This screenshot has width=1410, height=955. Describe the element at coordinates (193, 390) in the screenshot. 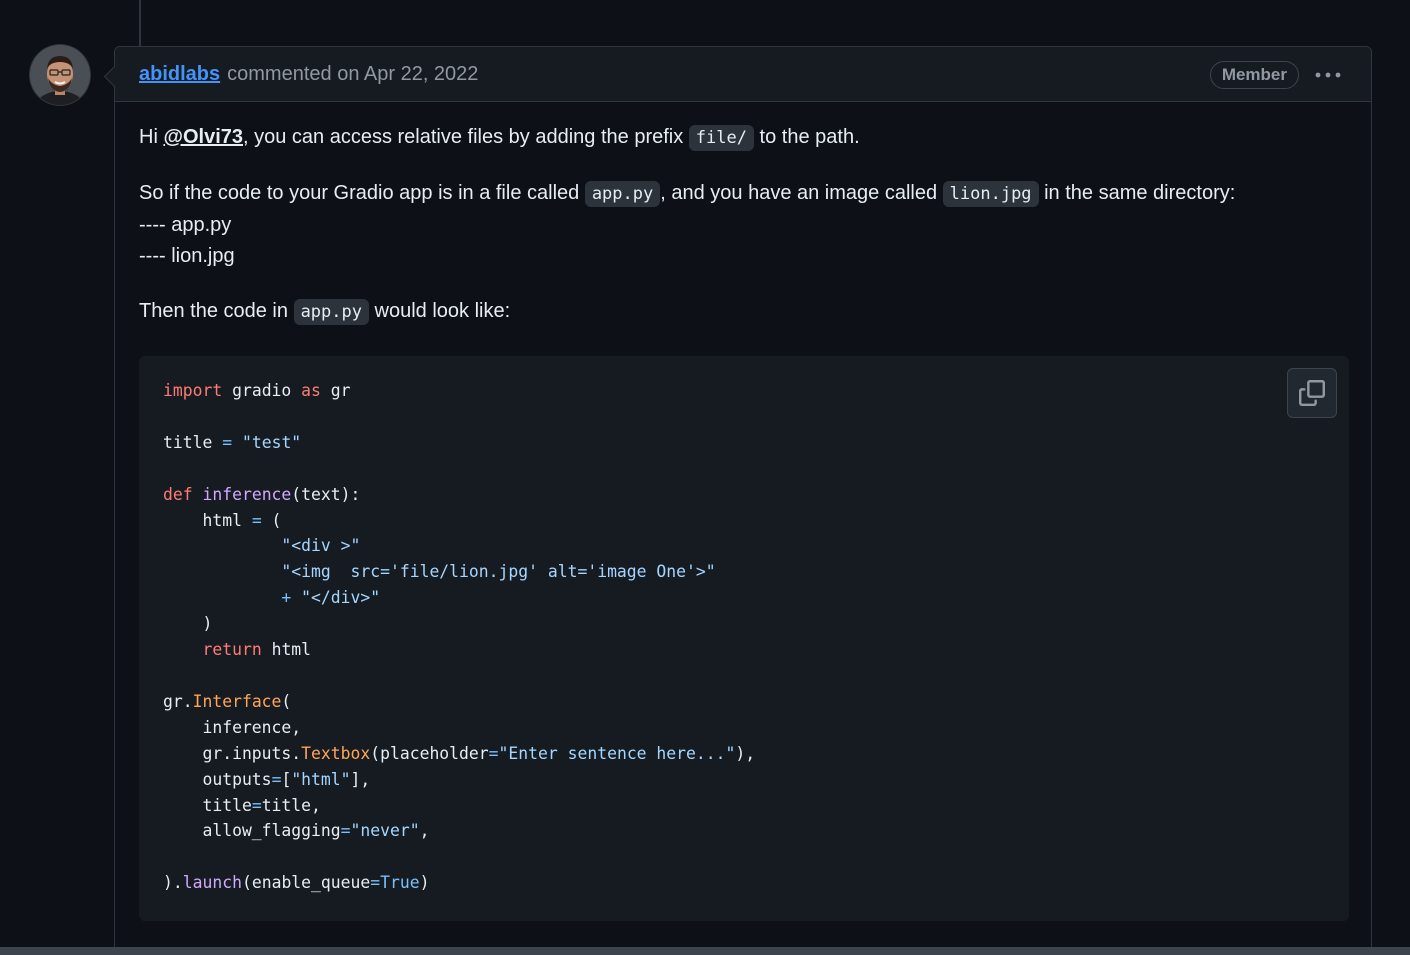

I see `code-token: import` at that location.